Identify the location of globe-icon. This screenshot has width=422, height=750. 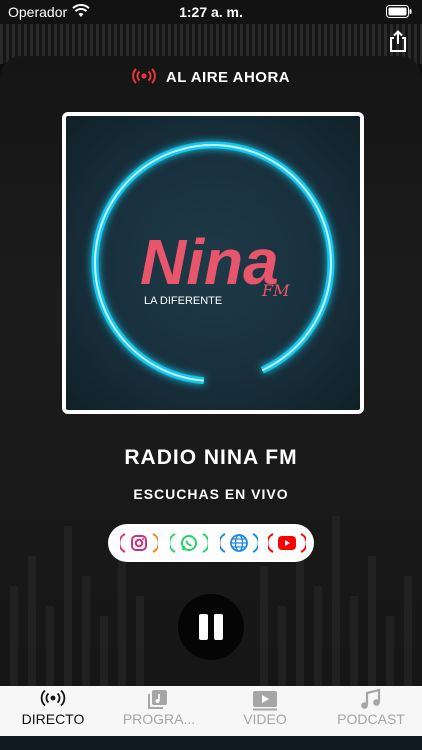
(239, 543).